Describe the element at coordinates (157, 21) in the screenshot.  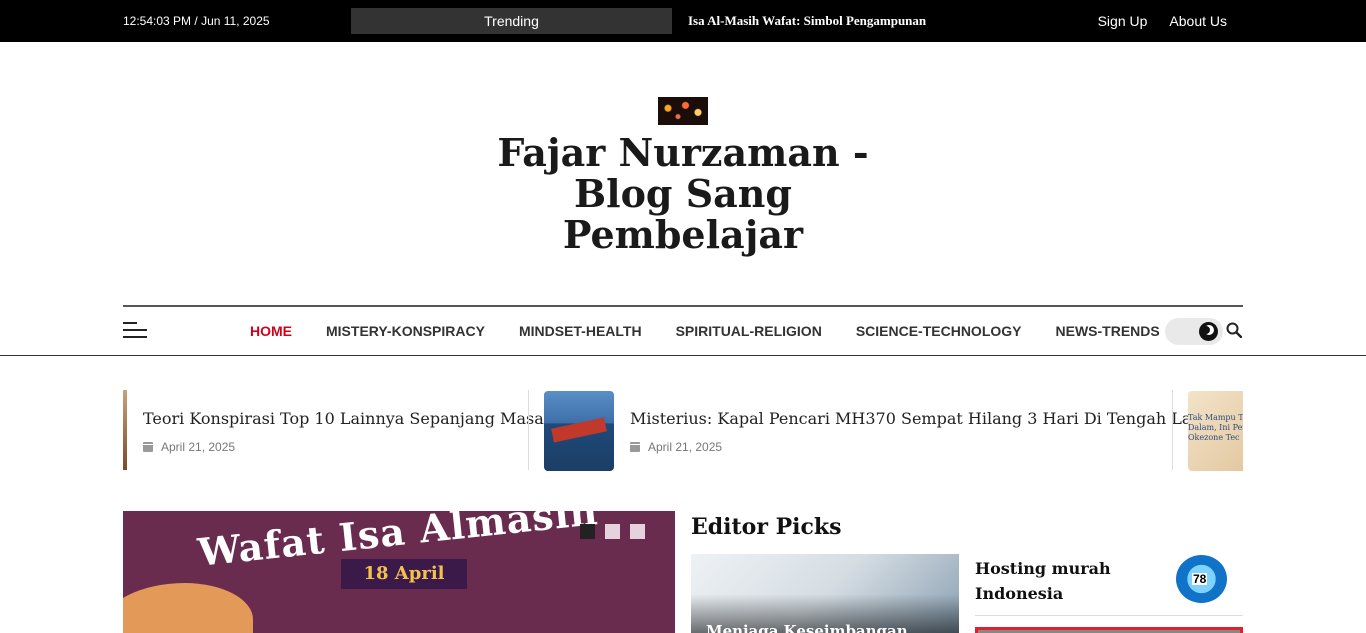
I see `current-time: 12:54:03 PM` at that location.